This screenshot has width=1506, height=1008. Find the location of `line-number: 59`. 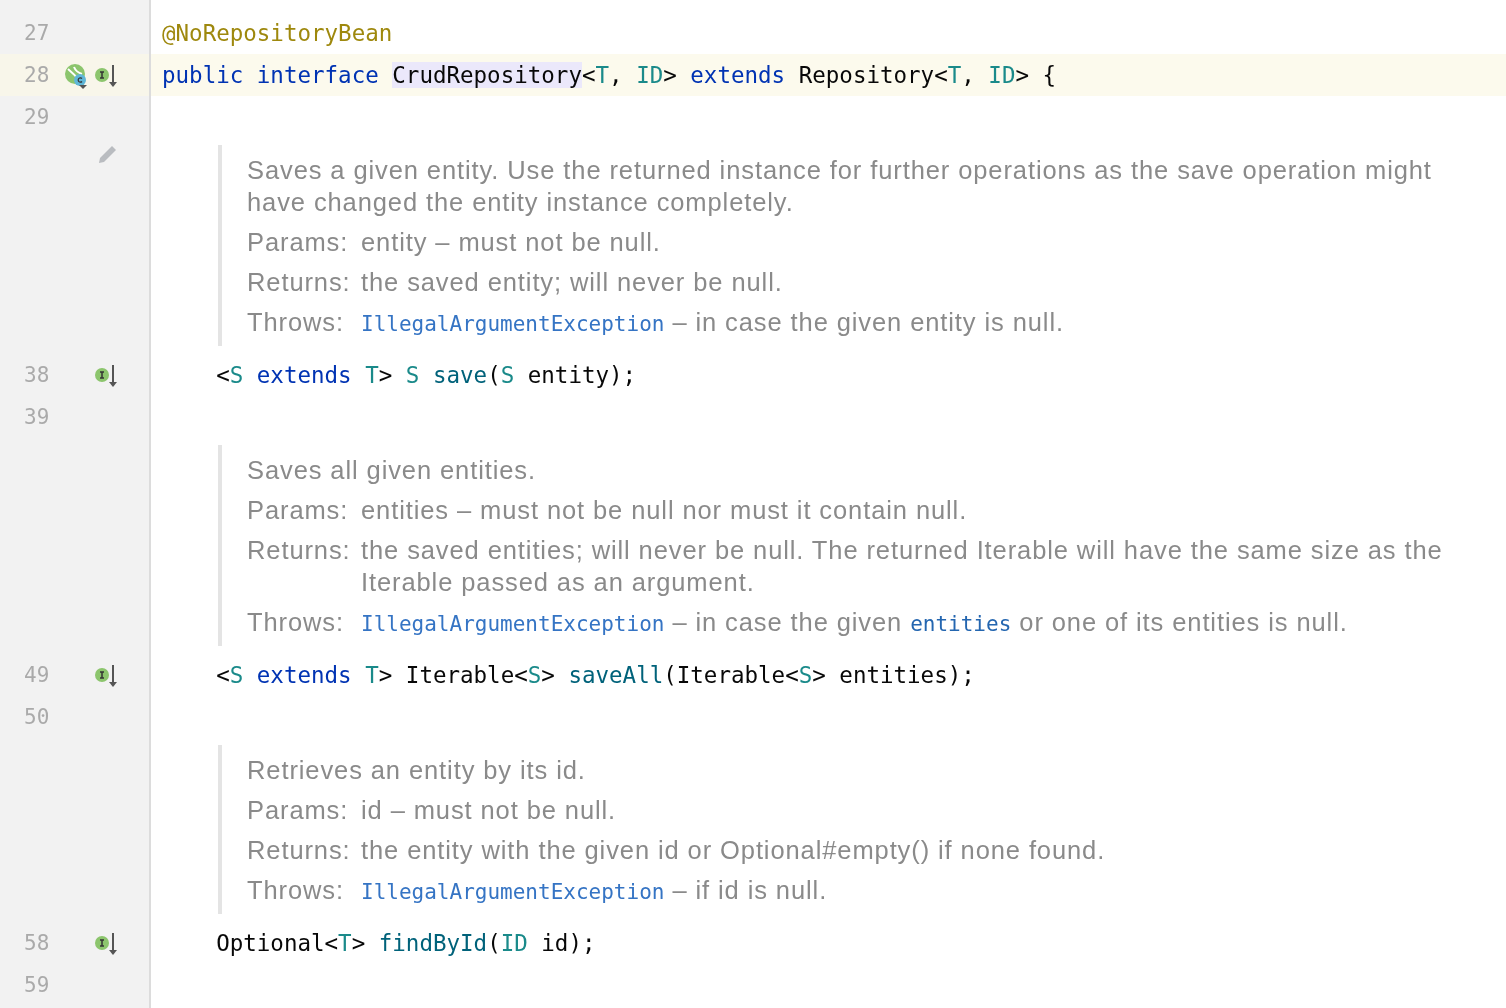

line-number: 59 is located at coordinates (37, 985).